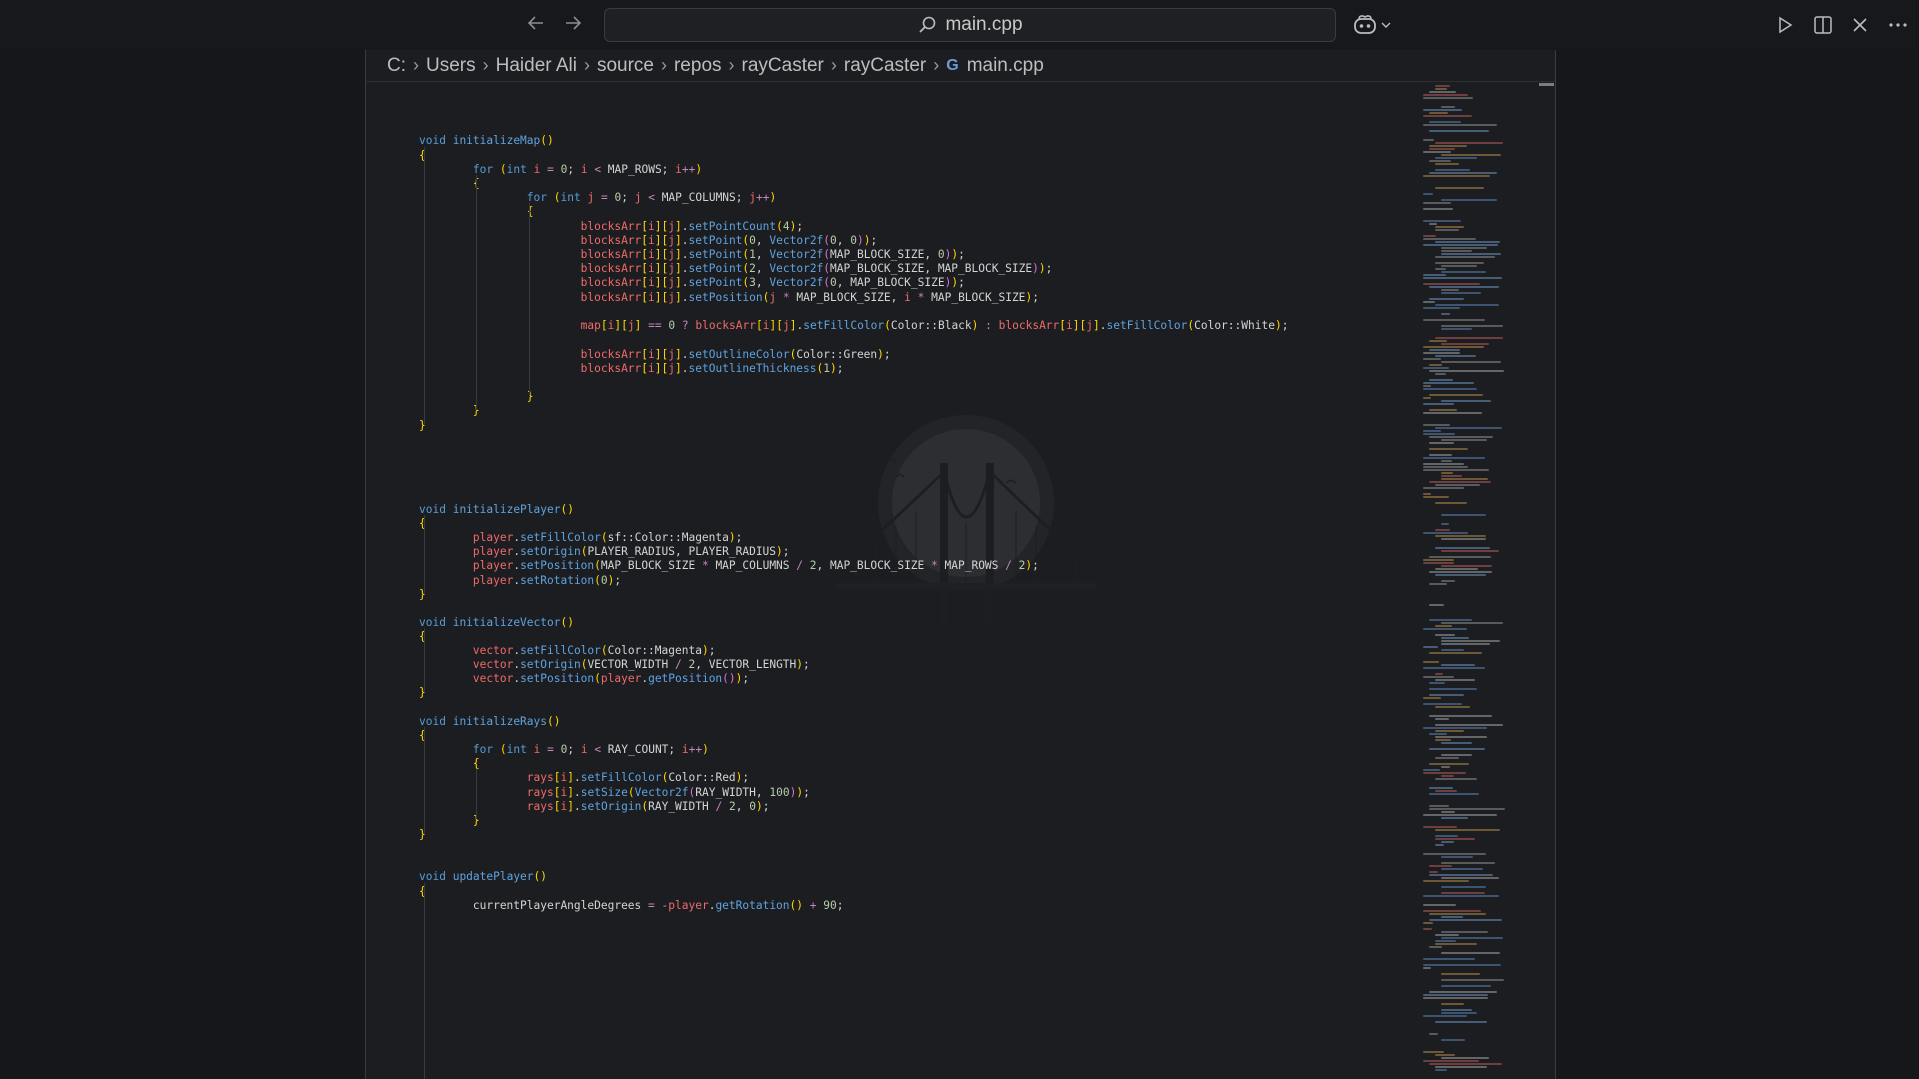 This screenshot has width=1919, height=1079. What do you see at coordinates (698, 66) in the screenshot?
I see `breadcrumb-item: repos` at bounding box center [698, 66].